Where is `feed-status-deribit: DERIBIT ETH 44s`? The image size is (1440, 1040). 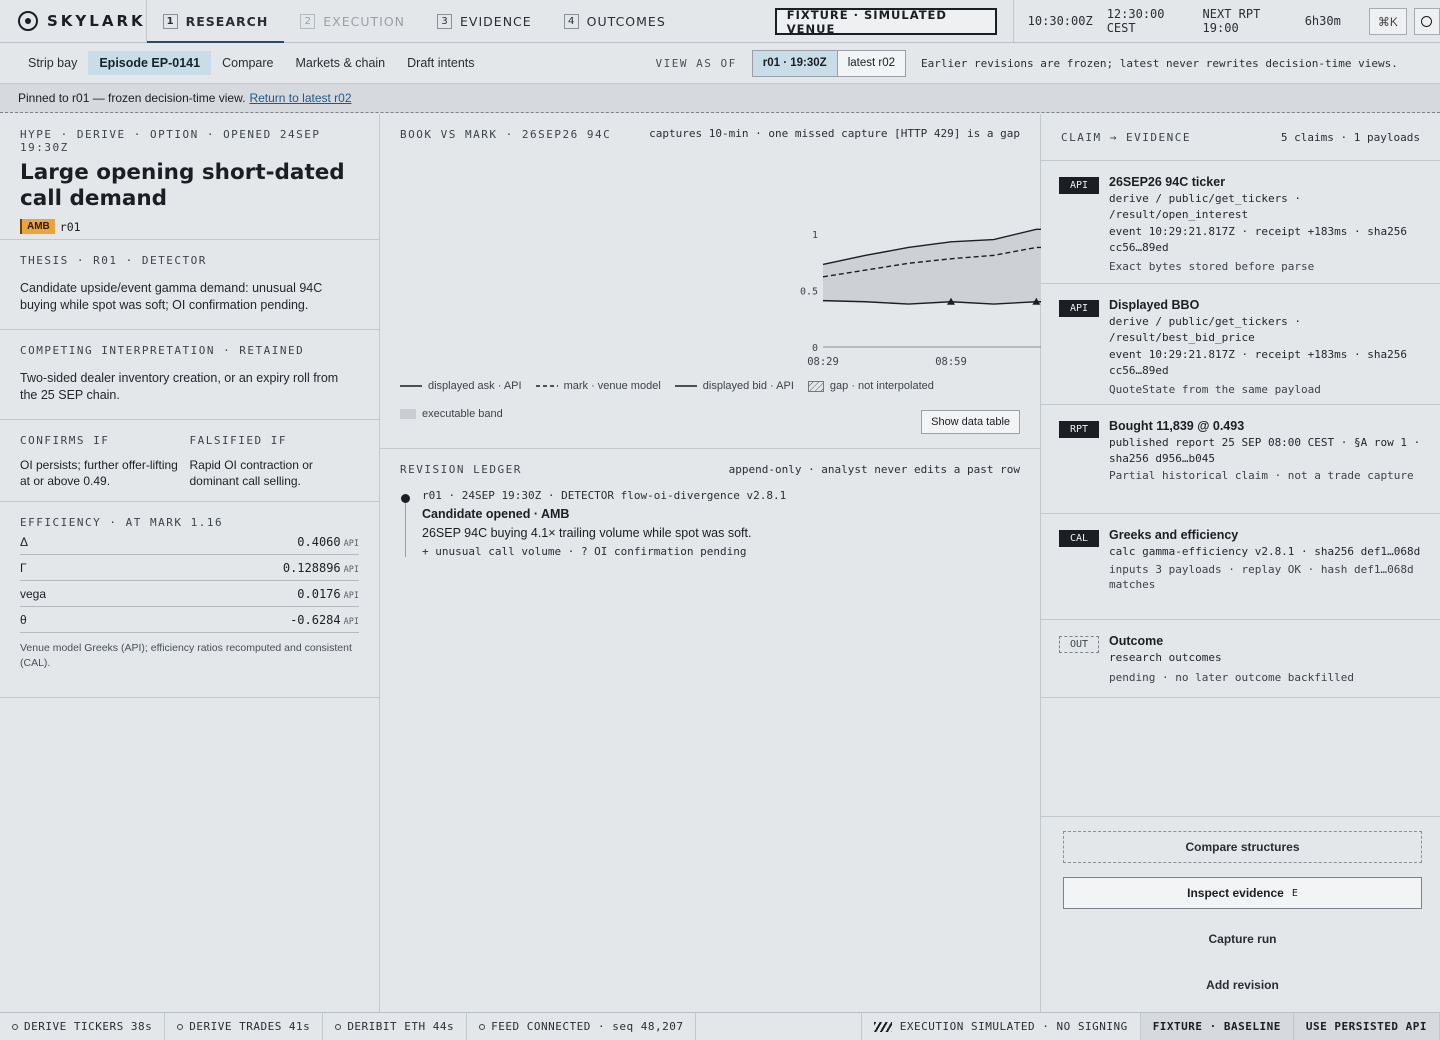
feed-status-deribit: DERIBIT ETH 44s is located at coordinates (395, 1026).